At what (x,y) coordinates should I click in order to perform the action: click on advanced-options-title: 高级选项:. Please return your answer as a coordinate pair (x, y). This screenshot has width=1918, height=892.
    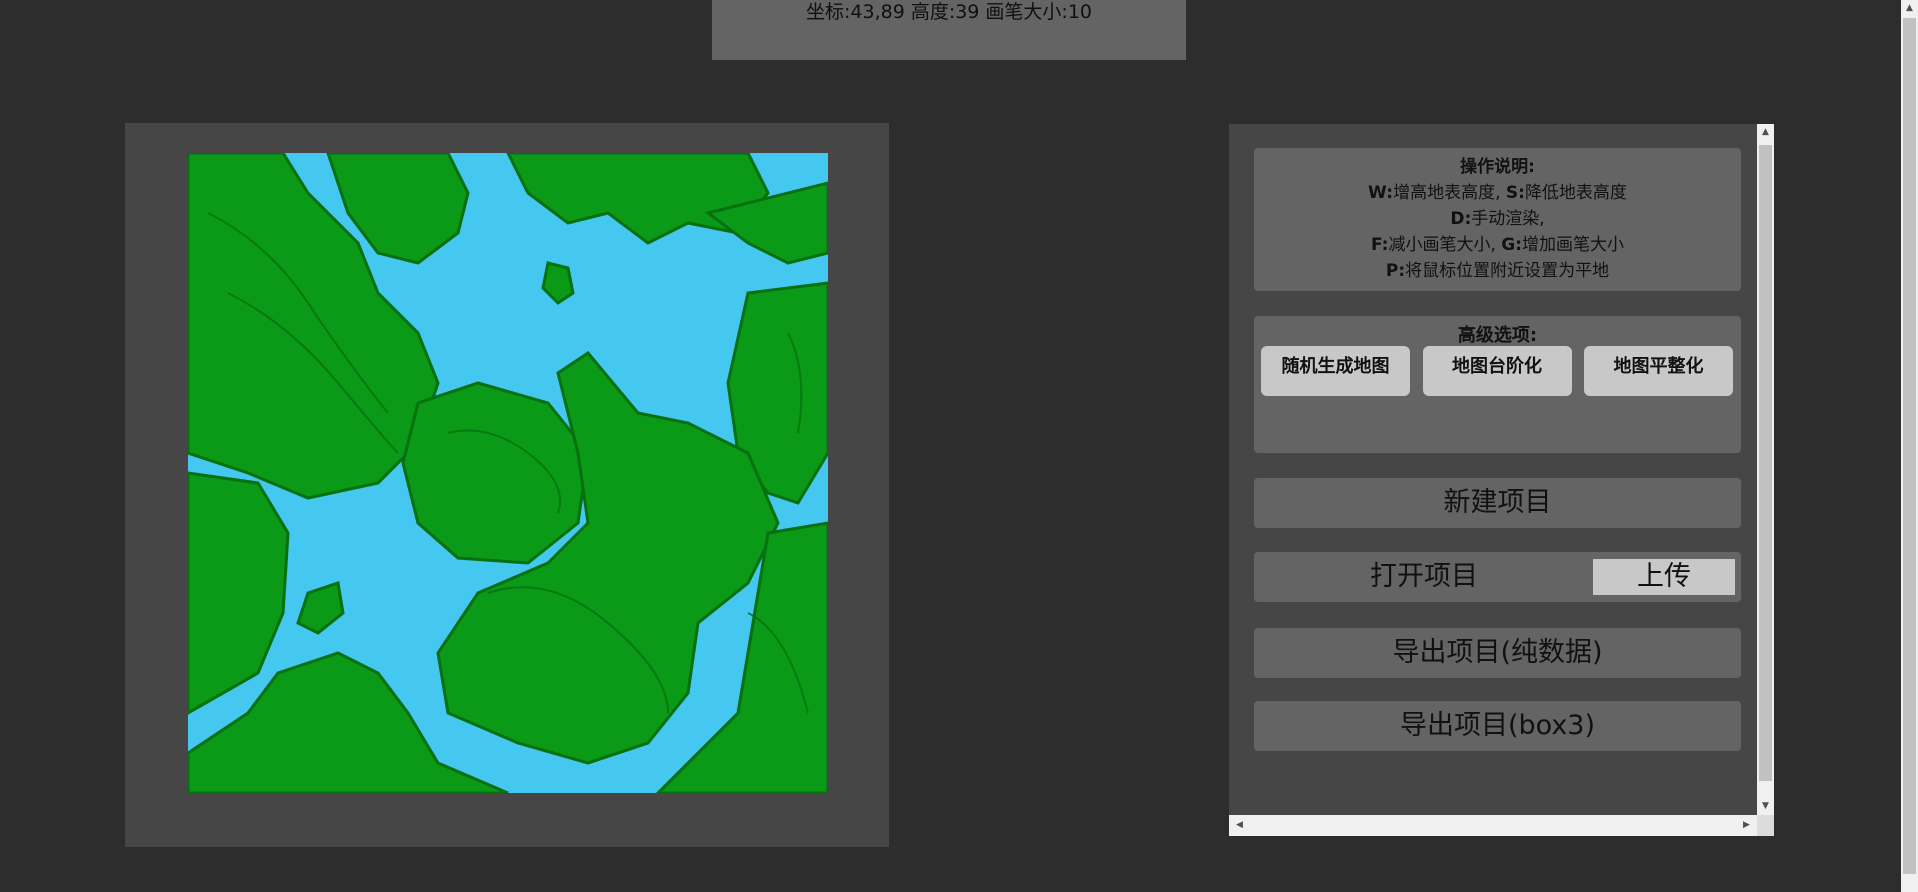
    Looking at the image, I should click on (1497, 335).